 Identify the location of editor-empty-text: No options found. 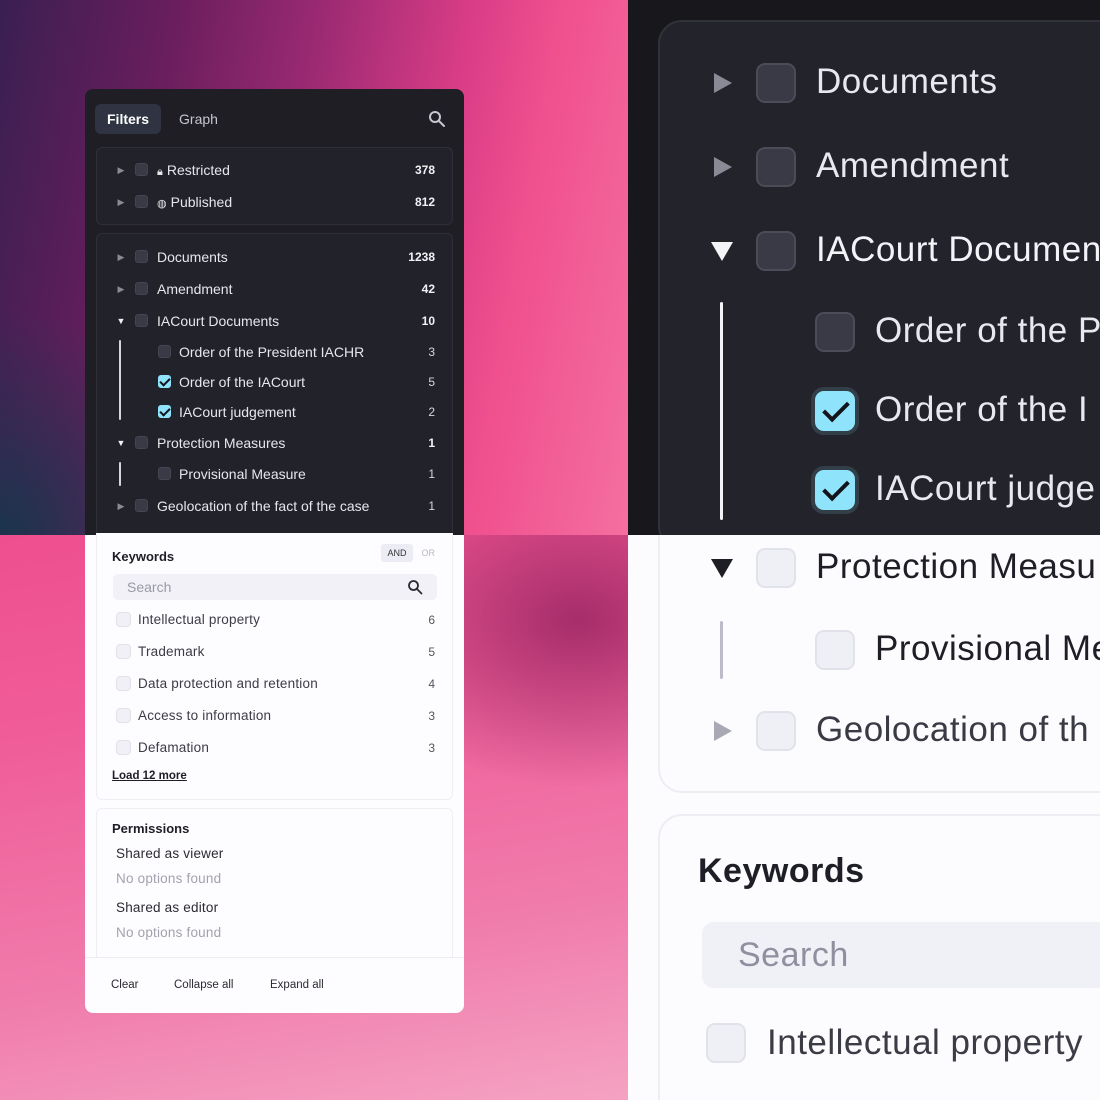
(169, 932).